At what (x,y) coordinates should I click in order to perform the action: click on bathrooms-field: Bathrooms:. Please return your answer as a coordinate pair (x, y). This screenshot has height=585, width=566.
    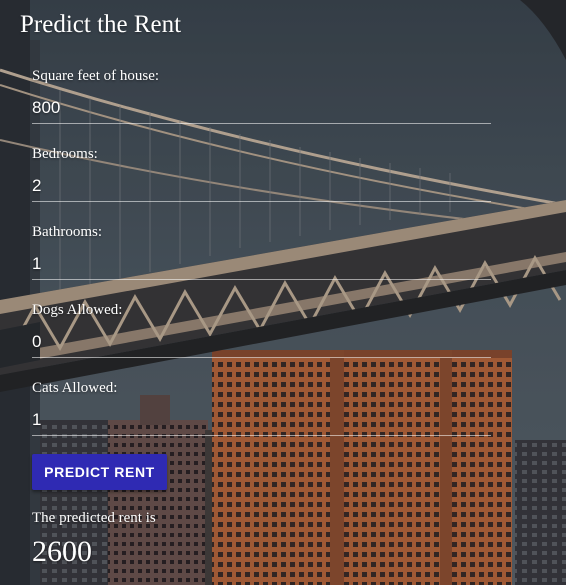
    Looking at the image, I should click on (261, 251).